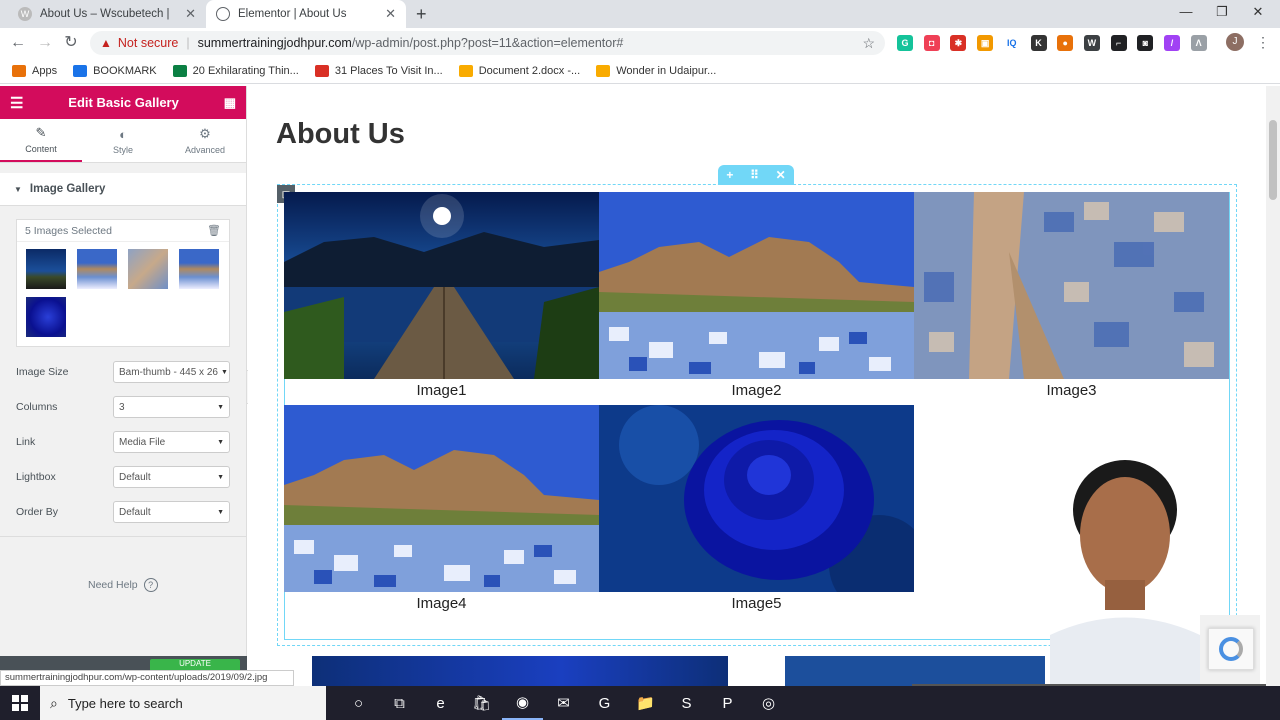 The image size is (1280, 720). Describe the element at coordinates (214, 230) in the screenshot. I see `trash-icon: 🗑` at that location.